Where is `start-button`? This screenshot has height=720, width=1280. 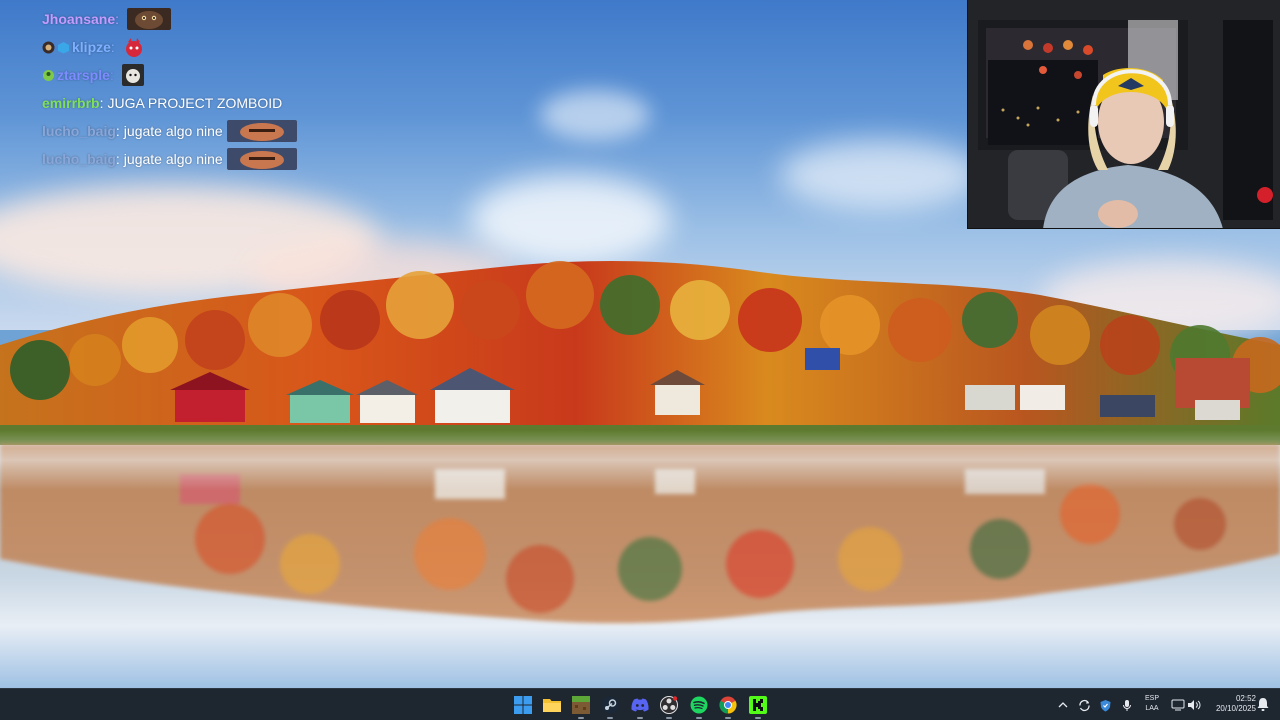 start-button is located at coordinates (523, 705).